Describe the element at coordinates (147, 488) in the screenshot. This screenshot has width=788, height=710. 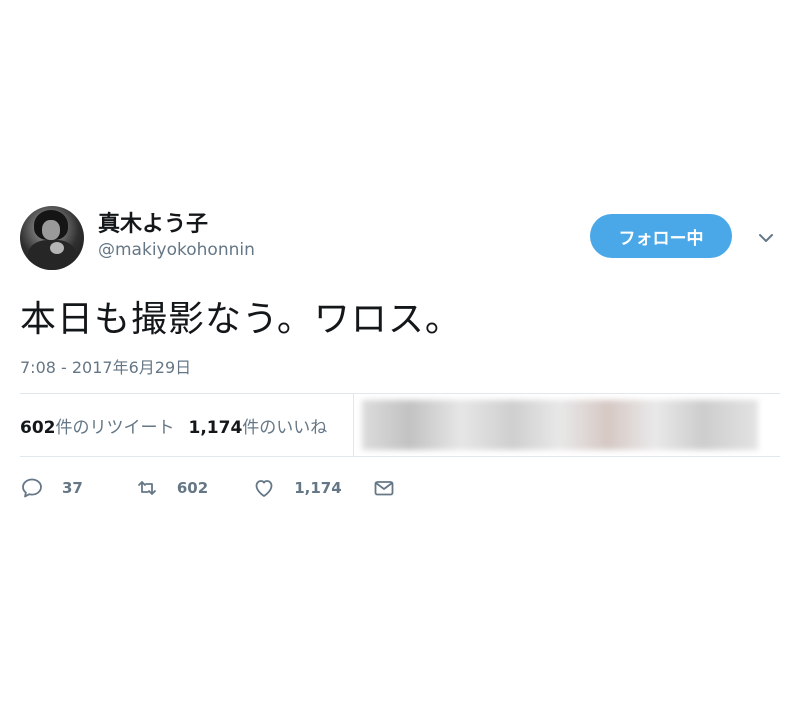
I see `retweet-icon` at that location.